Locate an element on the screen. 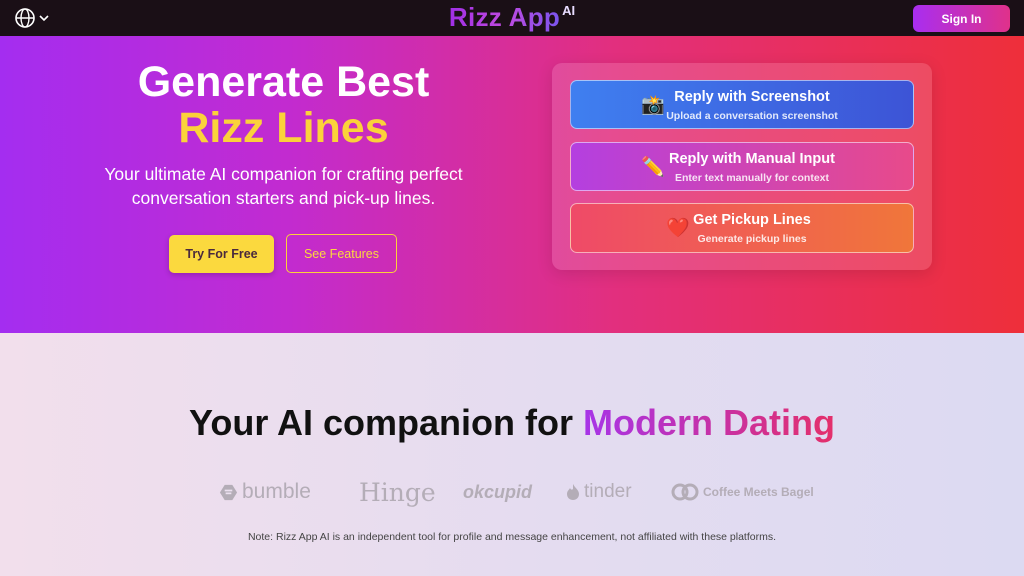  option-title: Reply with Screenshot is located at coordinates (752, 97).